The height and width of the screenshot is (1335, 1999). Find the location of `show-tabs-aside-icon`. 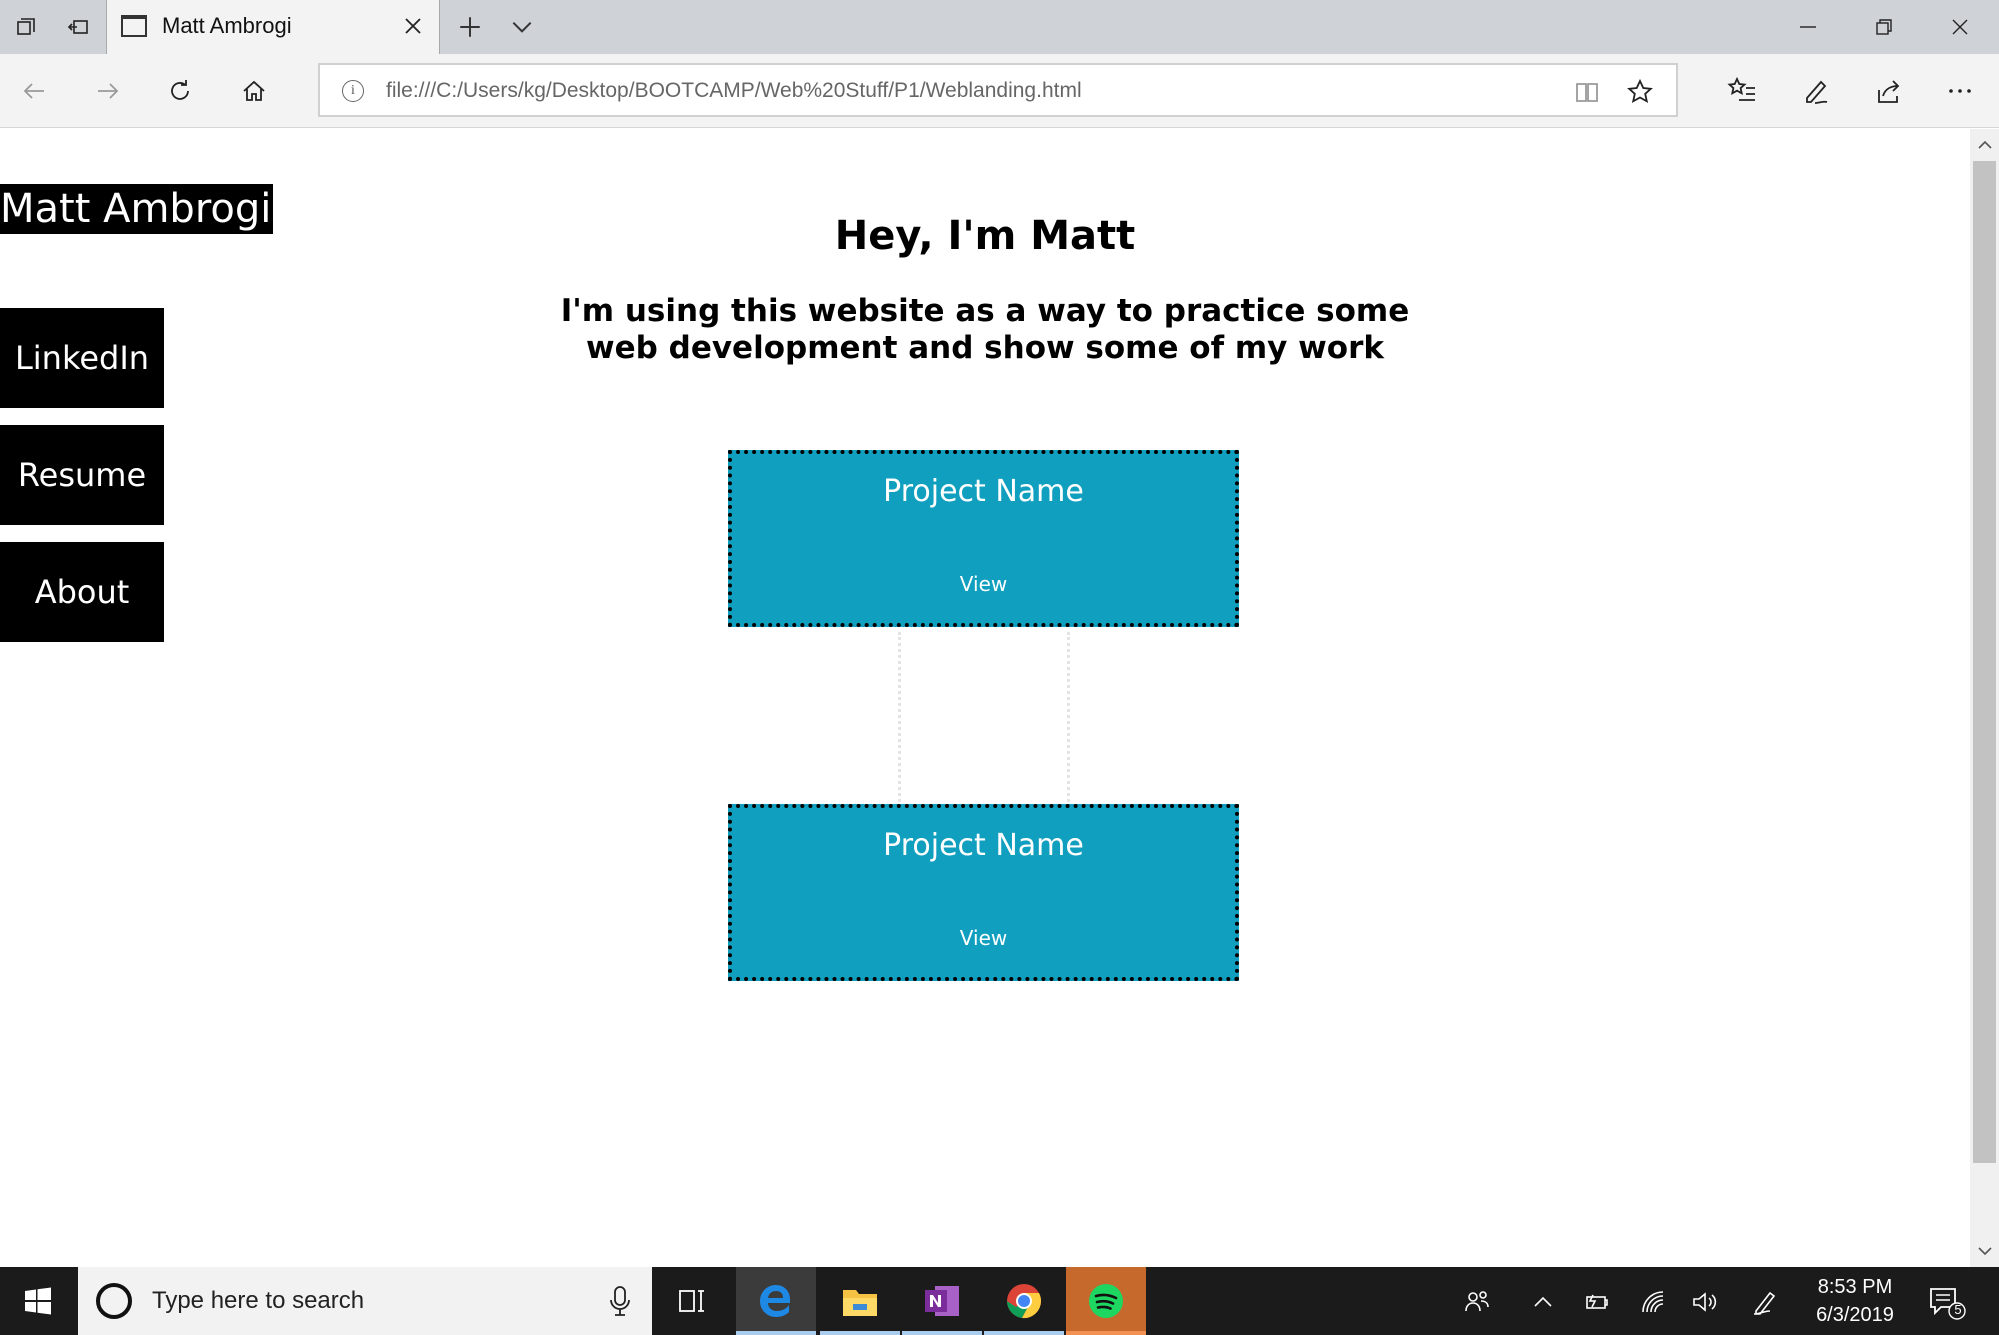

show-tabs-aside-icon is located at coordinates (78, 27).